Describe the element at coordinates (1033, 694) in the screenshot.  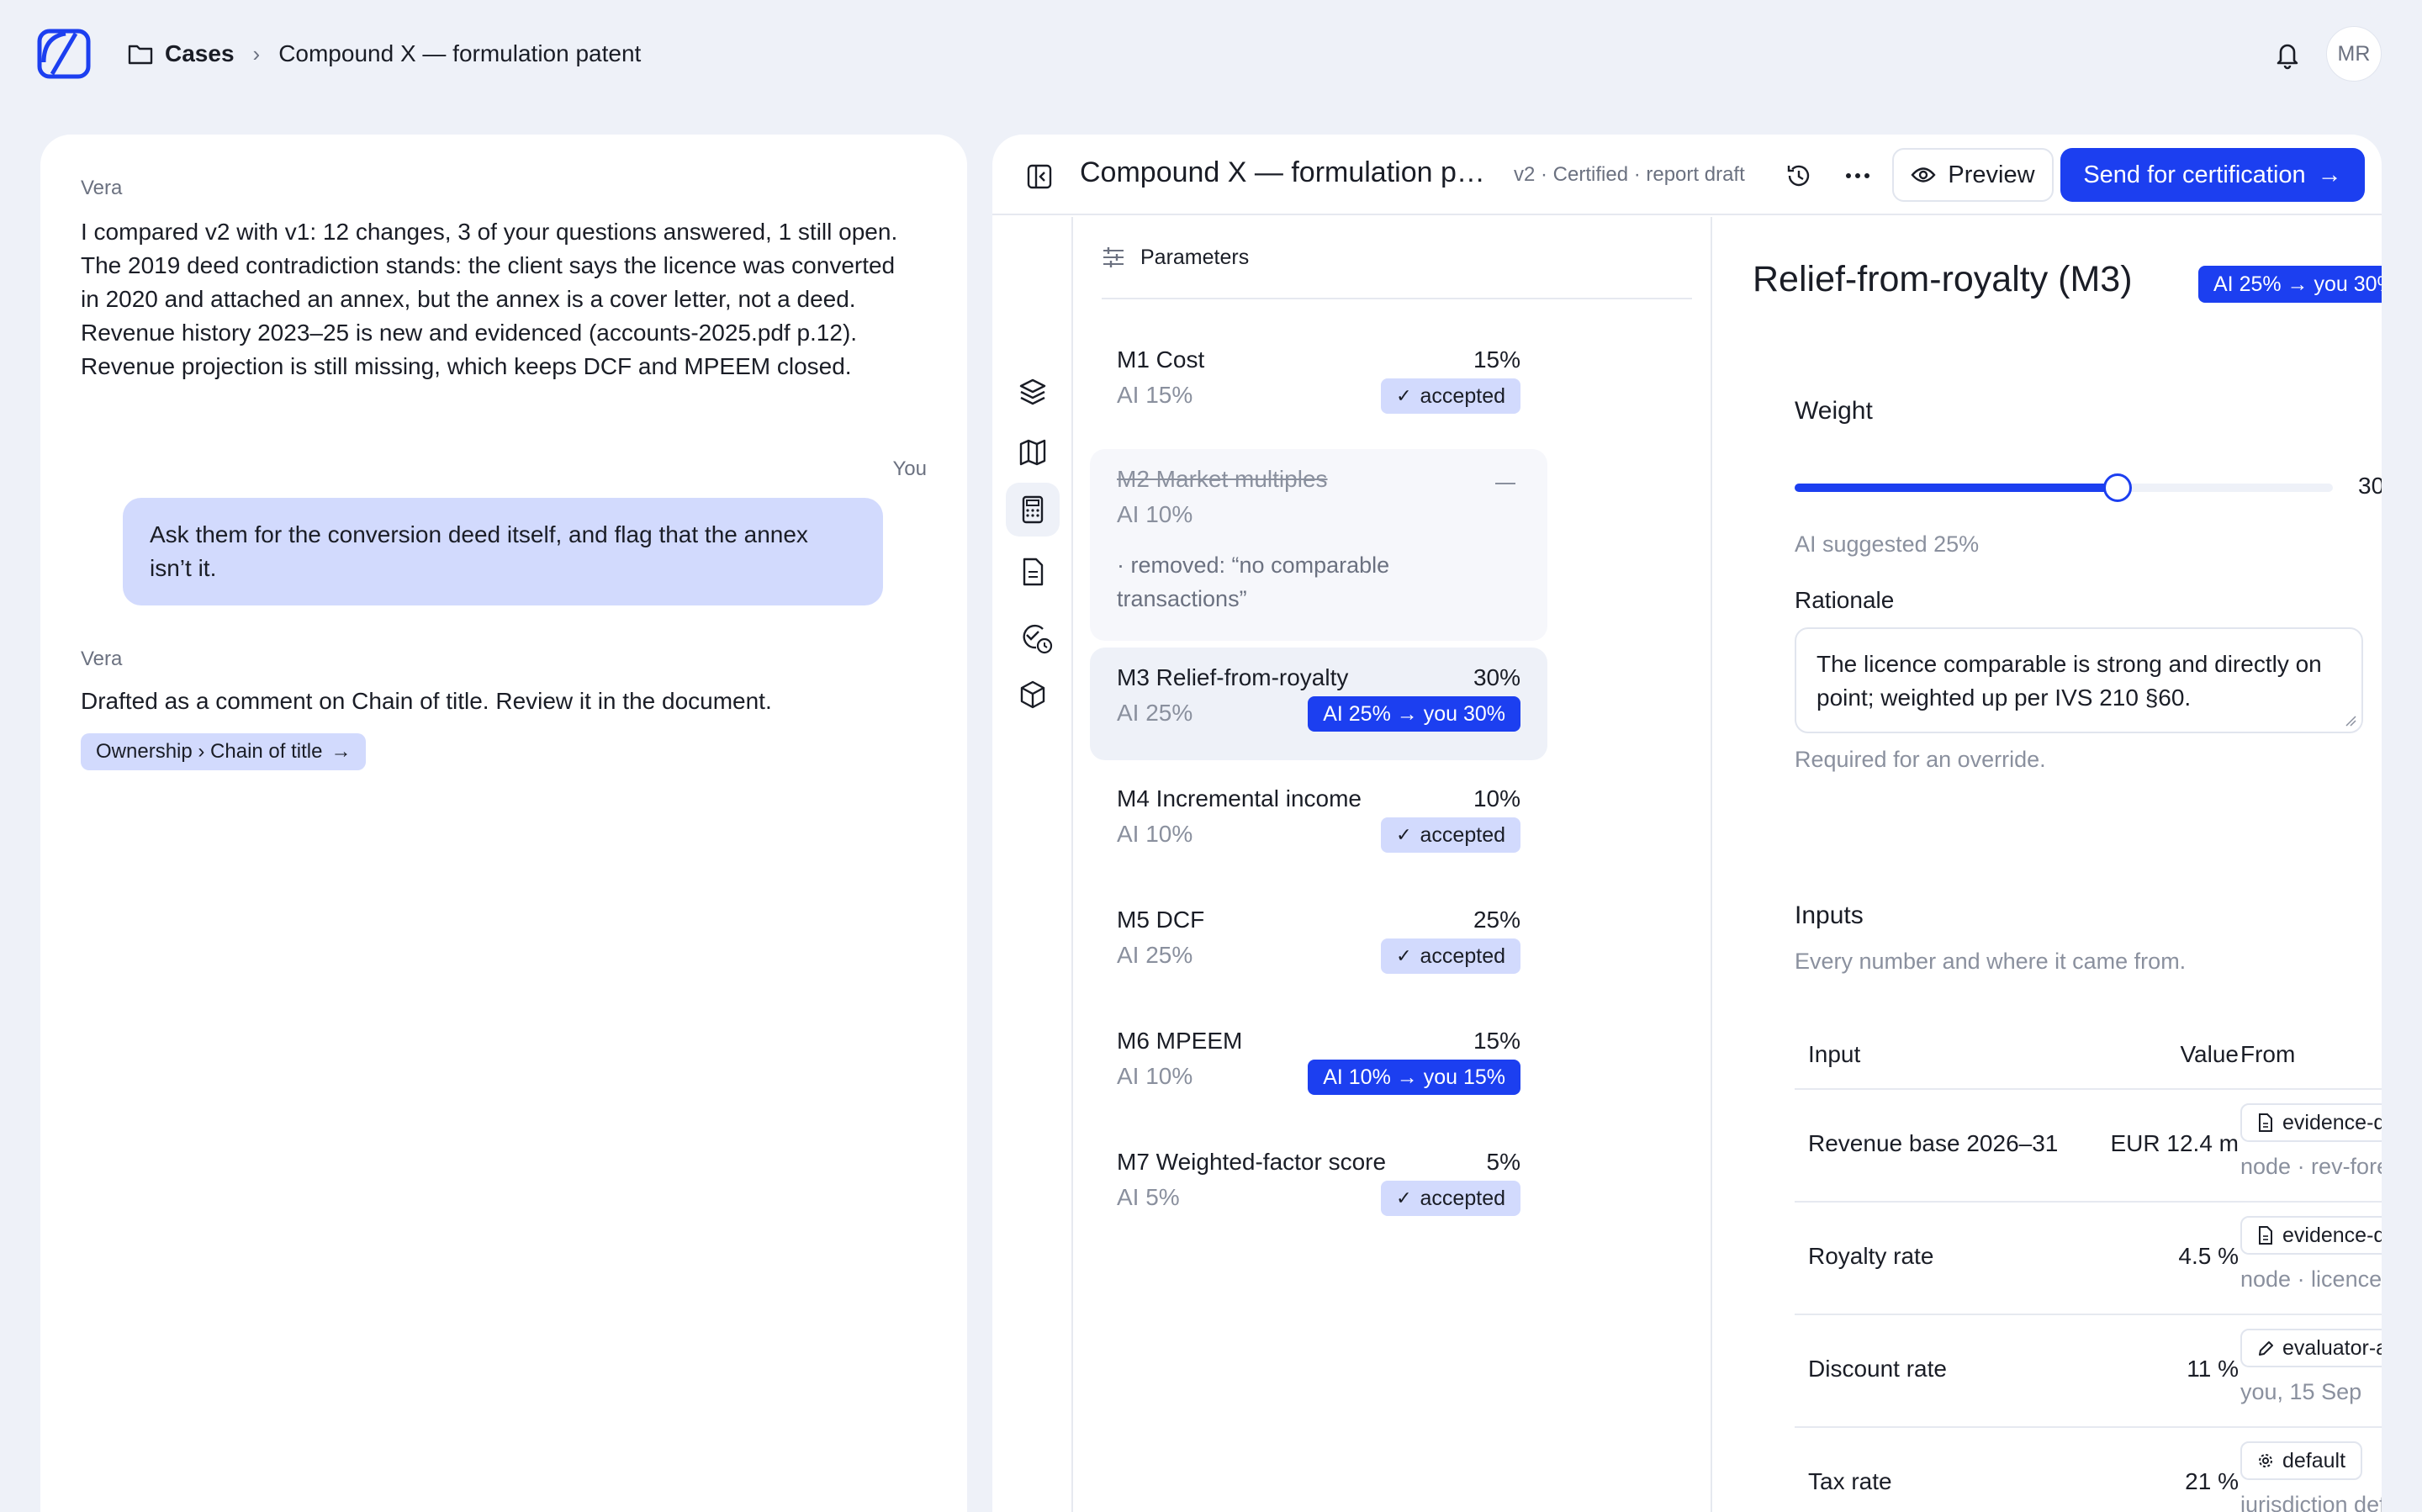
I see `package-icon` at that location.